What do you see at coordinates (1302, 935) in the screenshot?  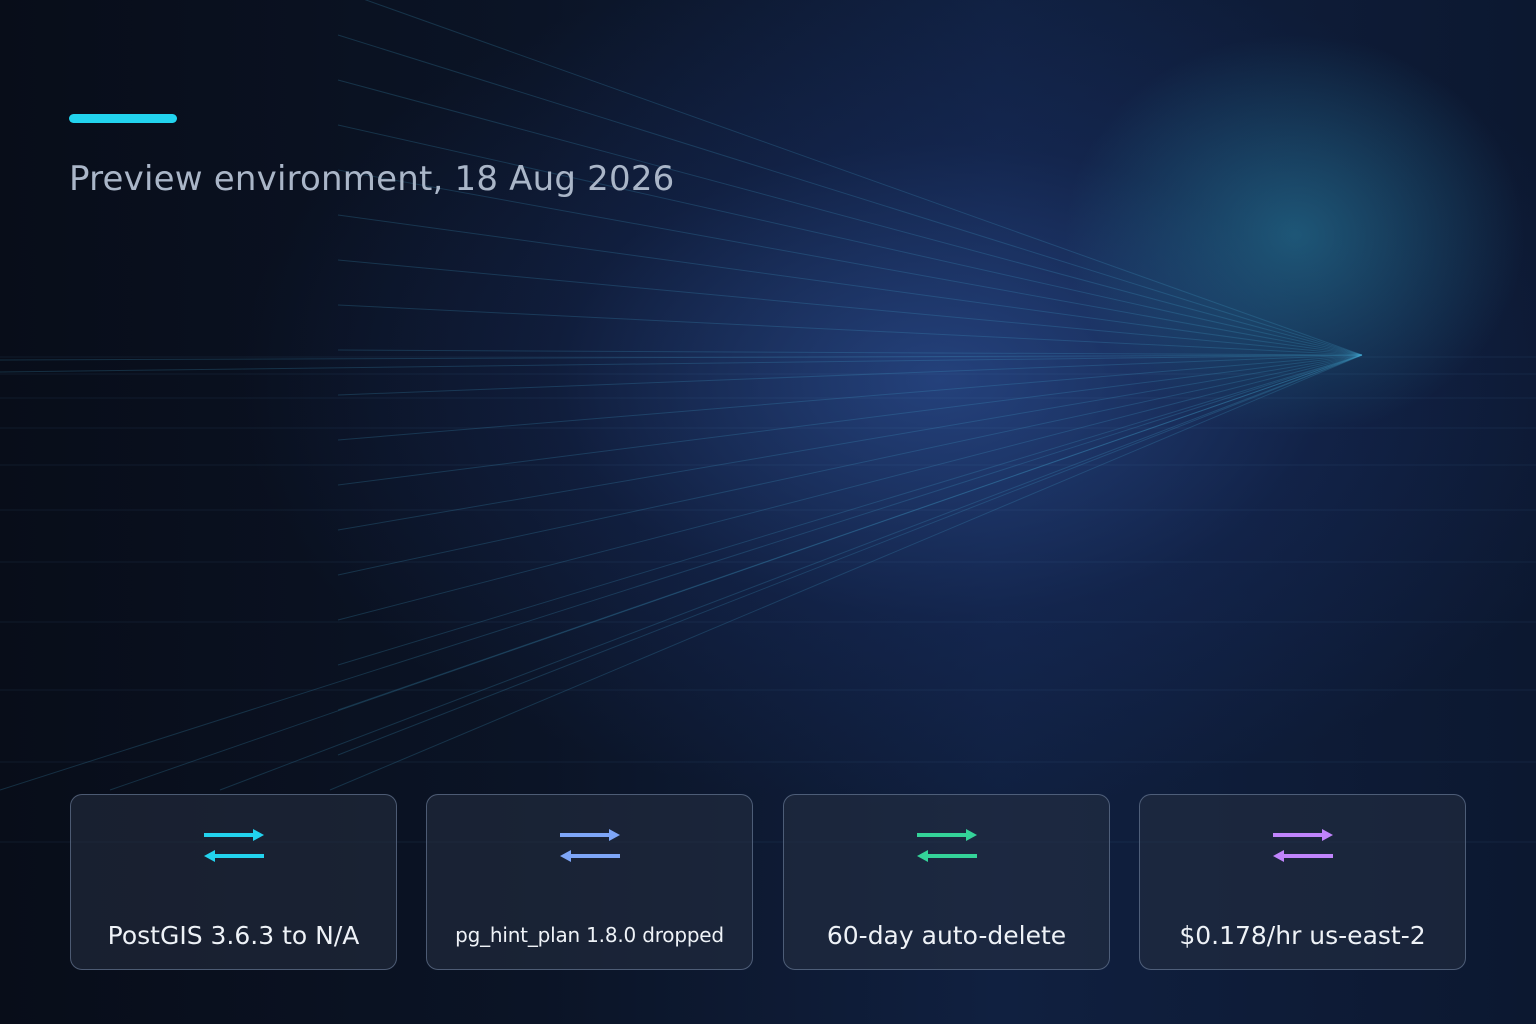 I see `card-label: $0.178/hr us-east-2` at bounding box center [1302, 935].